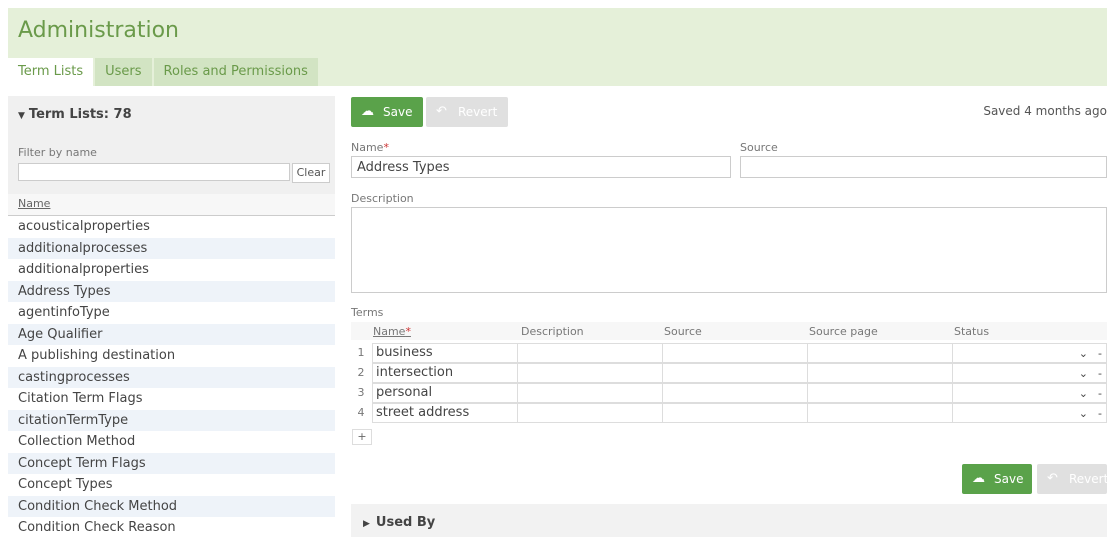 The height and width of the screenshot is (543, 1107). What do you see at coordinates (171, 115) in the screenshot?
I see `term-lists-header: ▼ Term Lists: 78` at bounding box center [171, 115].